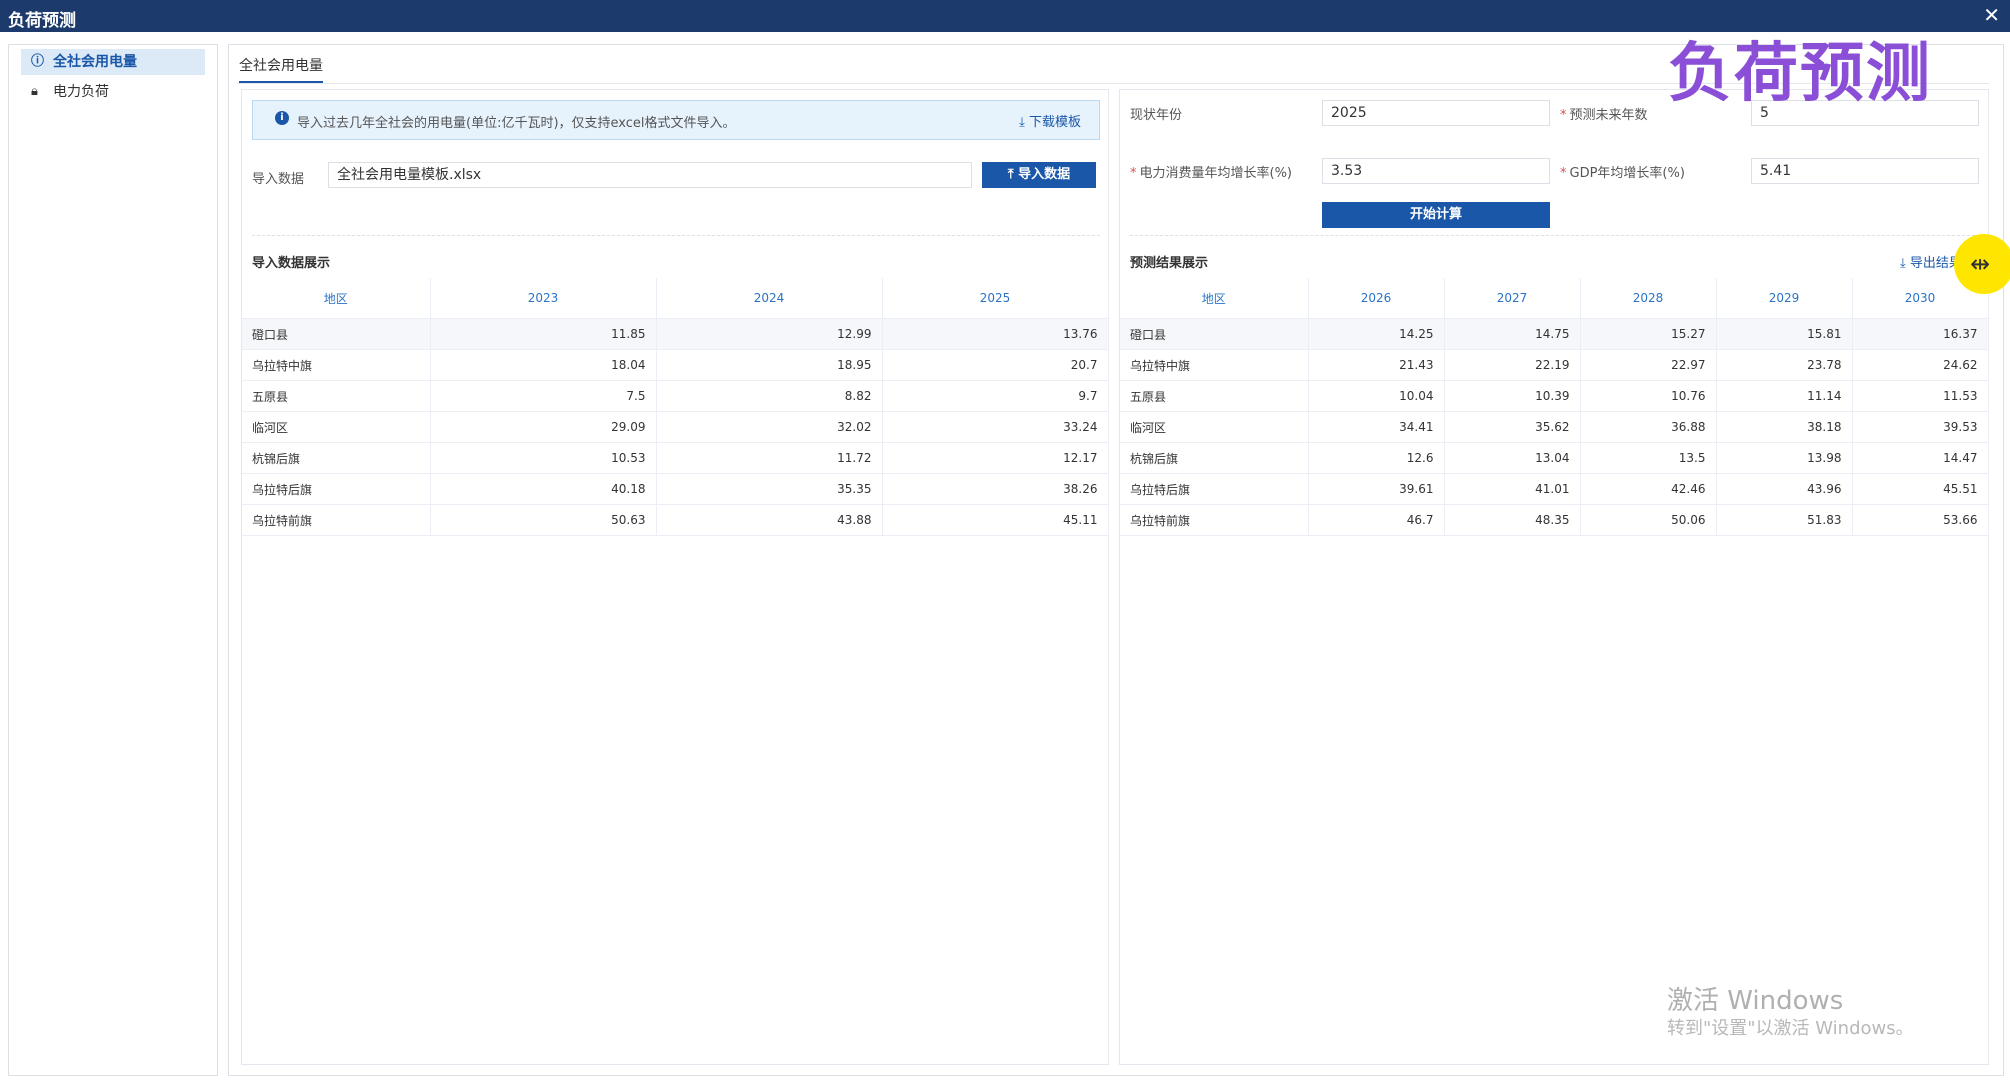 This screenshot has width=2010, height=1080. I want to click on download-template-link: ⤓ 下载模板, so click(1050, 120).